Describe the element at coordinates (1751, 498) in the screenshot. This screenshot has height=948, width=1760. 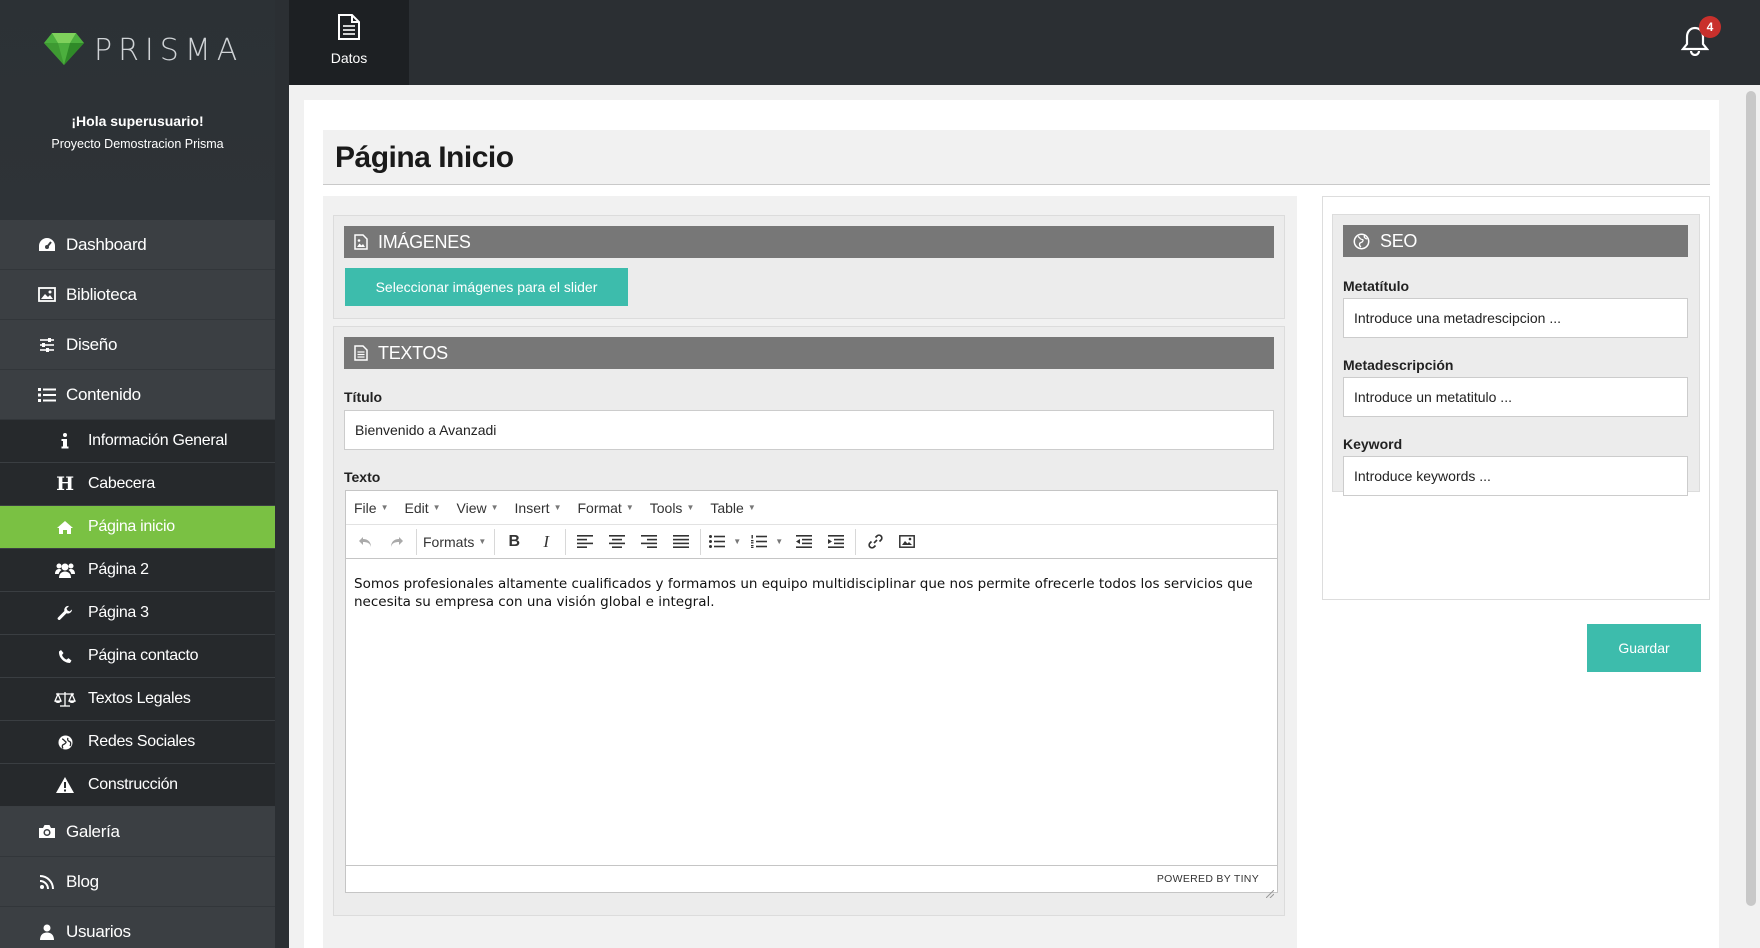
I see `page-scrollbar` at that location.